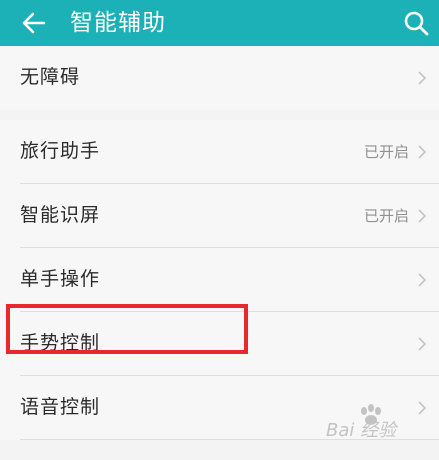  What do you see at coordinates (60, 407) in the screenshot?
I see `item-label: 语音控制` at bounding box center [60, 407].